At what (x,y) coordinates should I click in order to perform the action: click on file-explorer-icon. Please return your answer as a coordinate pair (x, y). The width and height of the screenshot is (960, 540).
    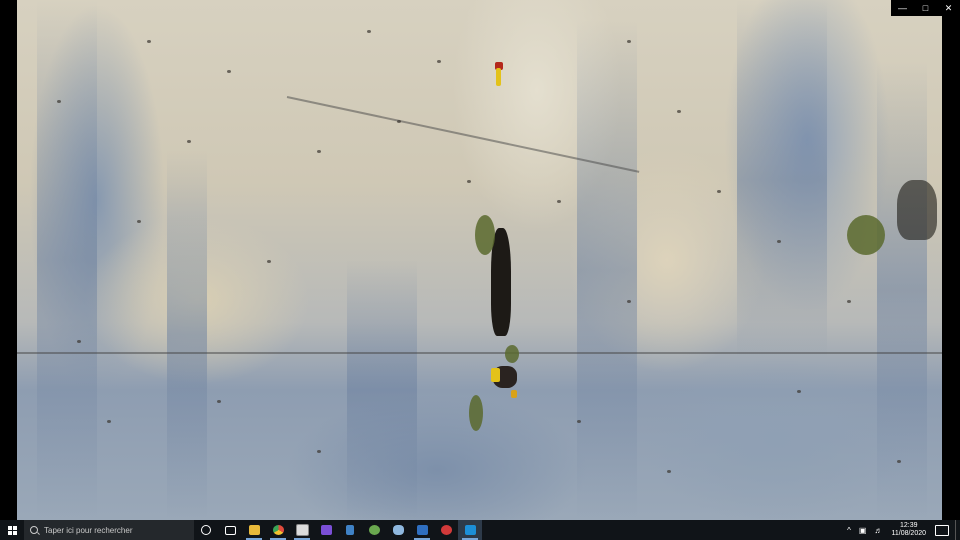
    Looking at the image, I should click on (254, 530).